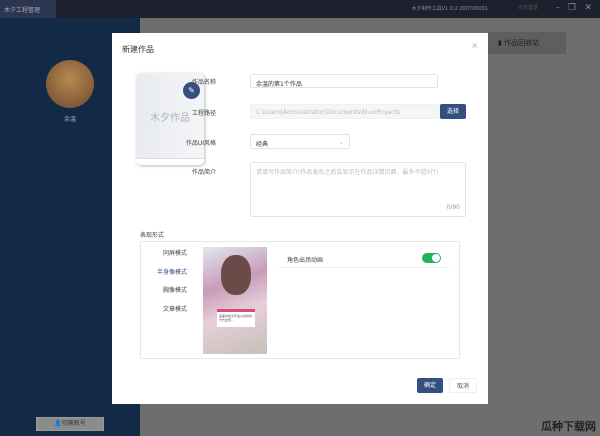 This screenshot has height=436, width=600. What do you see at coordinates (453, 207) in the screenshot?
I see `intro-count: 0/90` at bounding box center [453, 207].